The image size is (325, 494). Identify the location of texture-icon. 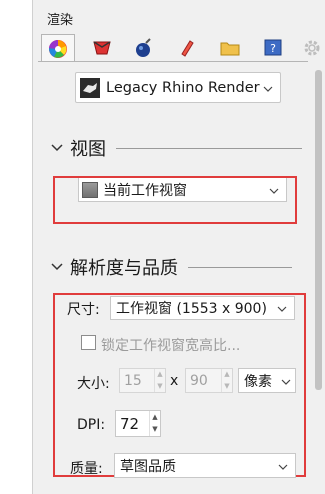
(187, 48).